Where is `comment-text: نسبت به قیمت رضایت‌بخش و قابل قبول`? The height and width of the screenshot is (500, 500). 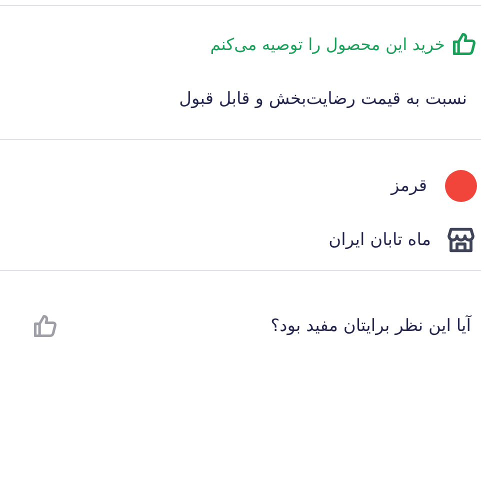
comment-text: نسبت به قیمت رضایت‌بخش و قابل قبول is located at coordinates (322, 100).